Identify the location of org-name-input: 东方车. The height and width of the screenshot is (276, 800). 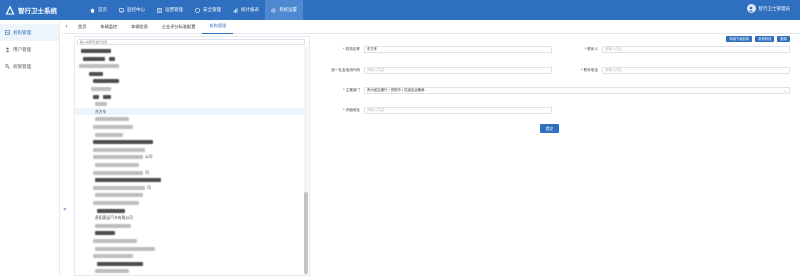
(458, 49).